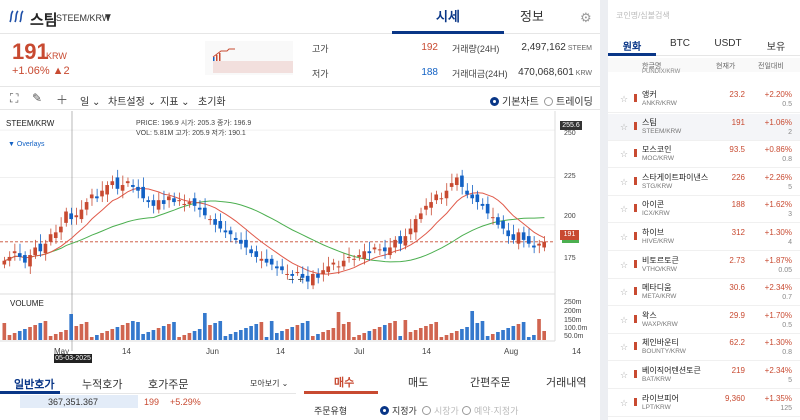 Image resolution: width=800 pixels, height=420 pixels. I want to click on coin-row: ☆ 메타디움 META/KRW 30.6 +2.34% 0.7, so click(704, 293).